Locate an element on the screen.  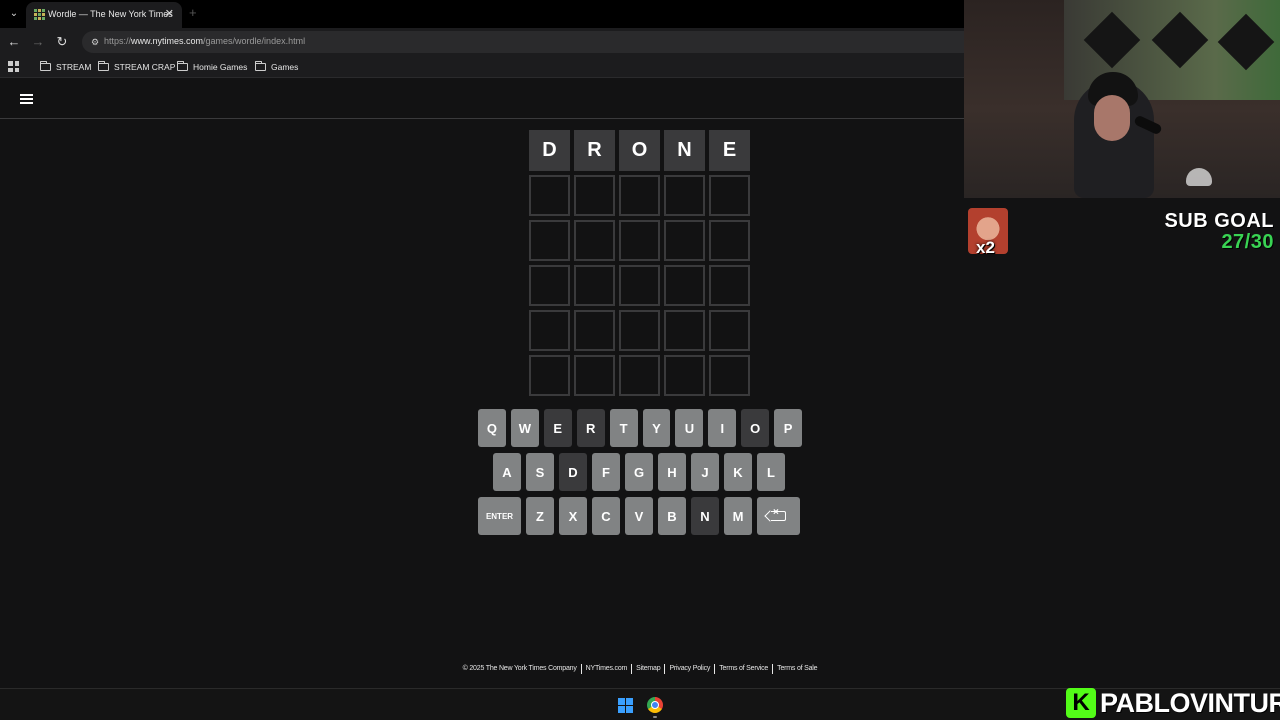
keyboard-row-1: QWERTYUIOP is located at coordinates (640, 428).